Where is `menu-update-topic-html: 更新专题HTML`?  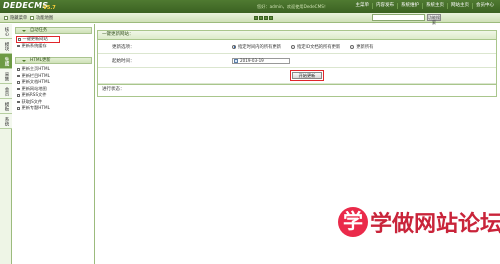
menu-update-topic-html: 更新专题HTML is located at coordinates (55, 108).